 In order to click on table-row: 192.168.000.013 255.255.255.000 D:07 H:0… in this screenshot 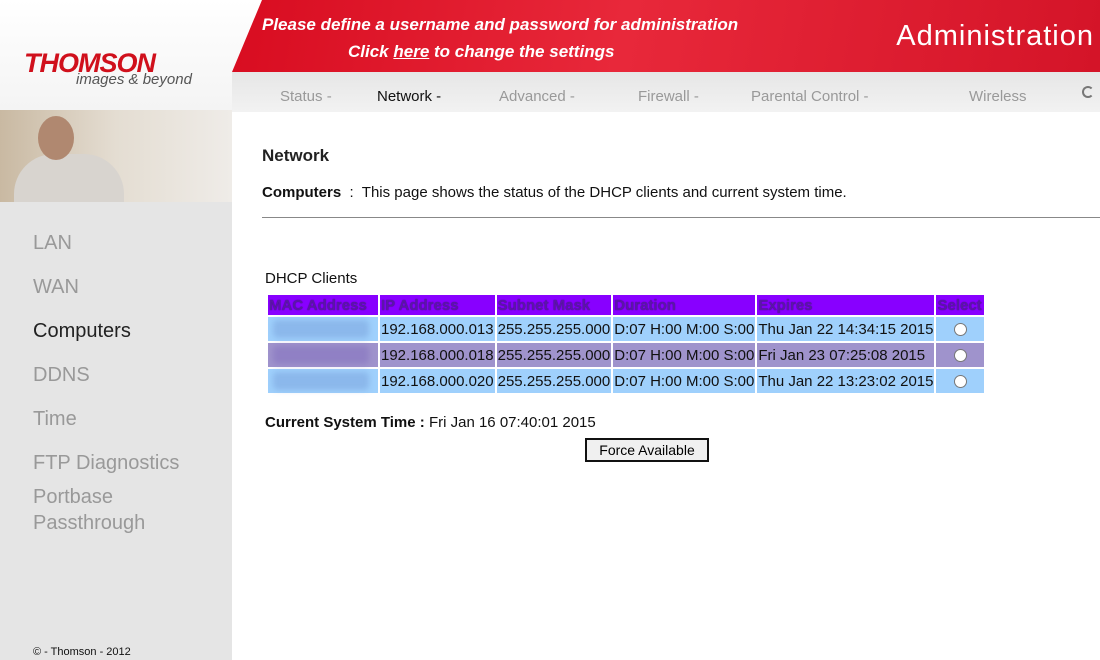, I will do `click(626, 329)`.